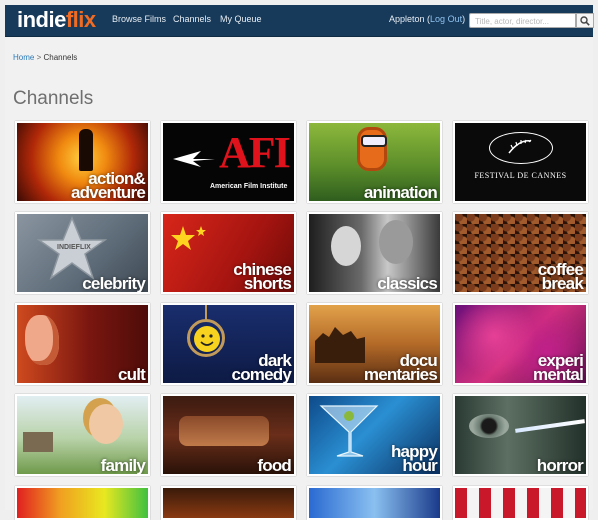  Describe the element at coordinates (60, 57) in the screenshot. I see `breadcrumb-current: Channels` at that location.